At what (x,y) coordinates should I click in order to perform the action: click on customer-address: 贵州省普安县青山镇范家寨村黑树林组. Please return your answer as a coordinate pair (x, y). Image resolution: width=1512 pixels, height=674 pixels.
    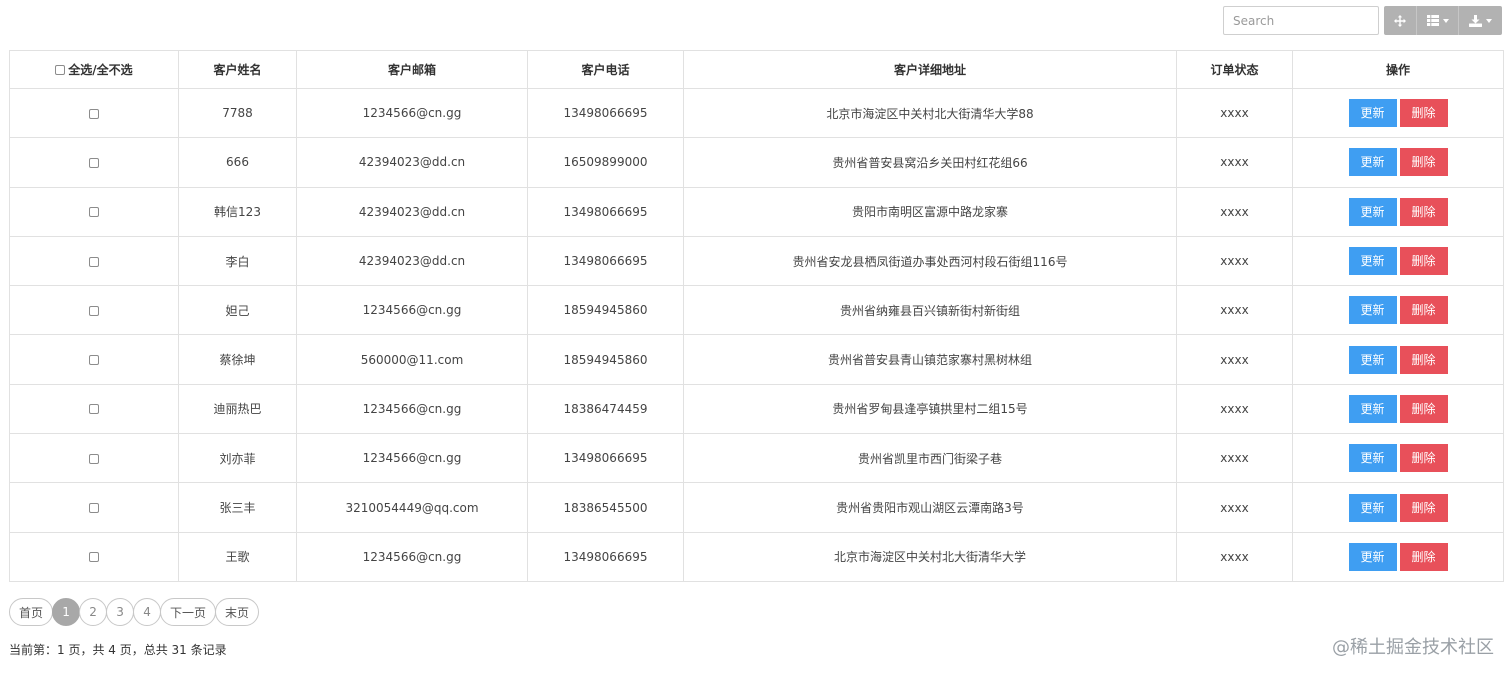
    Looking at the image, I should click on (930, 359).